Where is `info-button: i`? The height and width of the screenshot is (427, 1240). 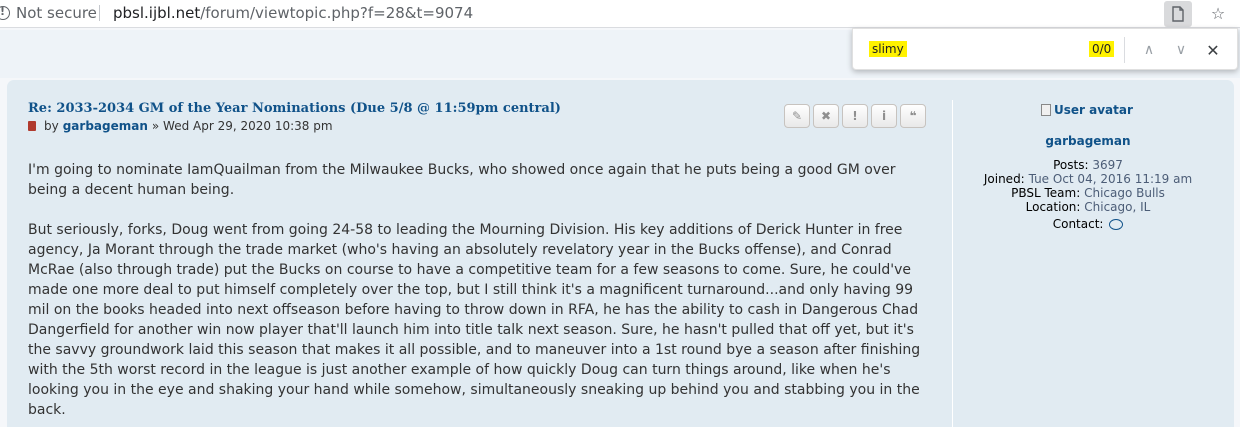
info-button: i is located at coordinates (884, 116).